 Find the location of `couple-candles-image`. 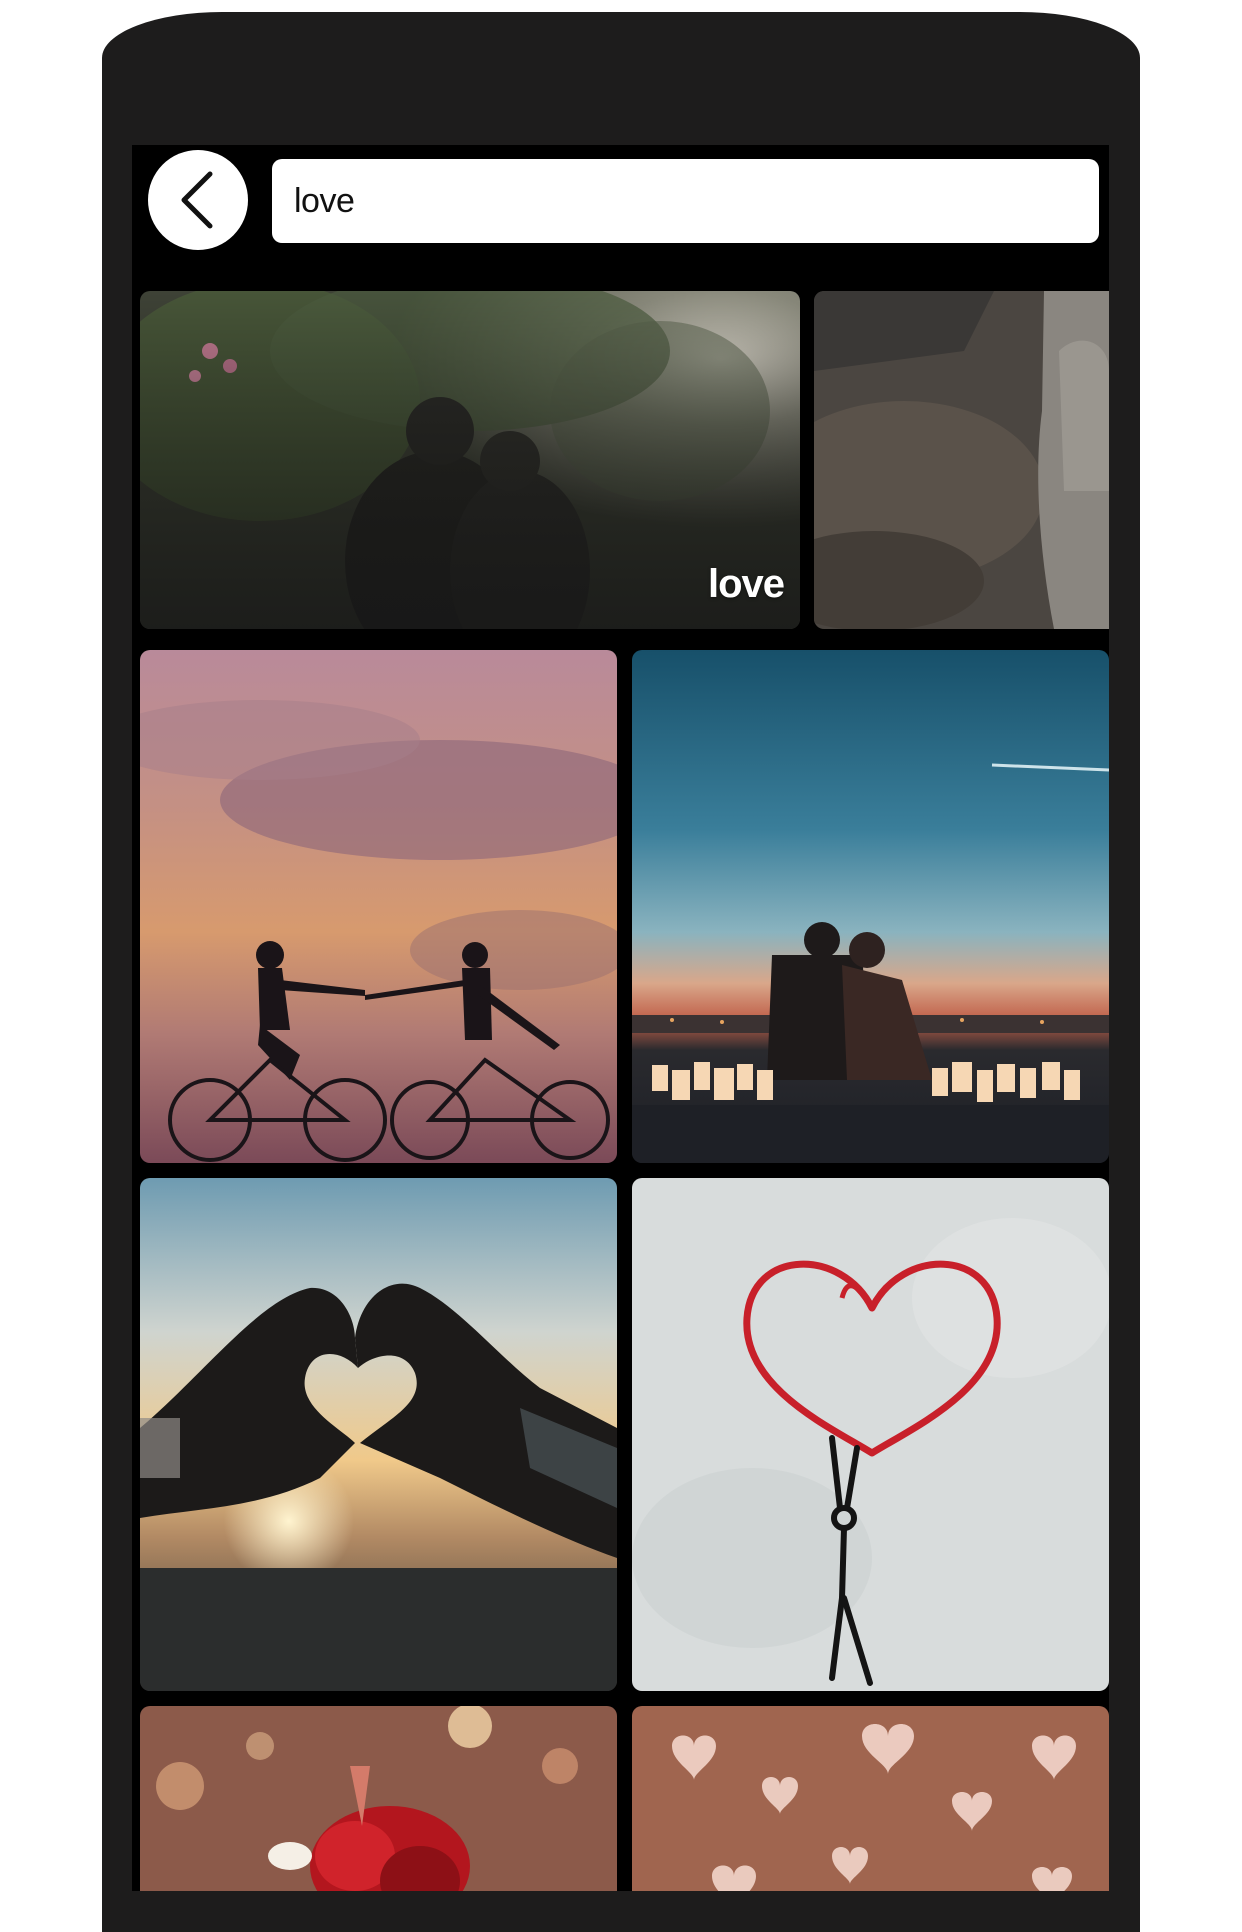

couple-candles-image is located at coordinates (870, 906).